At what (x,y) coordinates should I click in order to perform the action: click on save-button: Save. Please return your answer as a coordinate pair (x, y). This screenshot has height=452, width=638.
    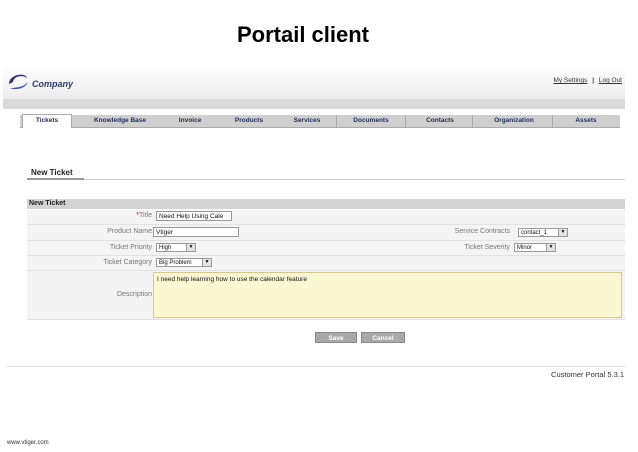
    Looking at the image, I should click on (336, 337).